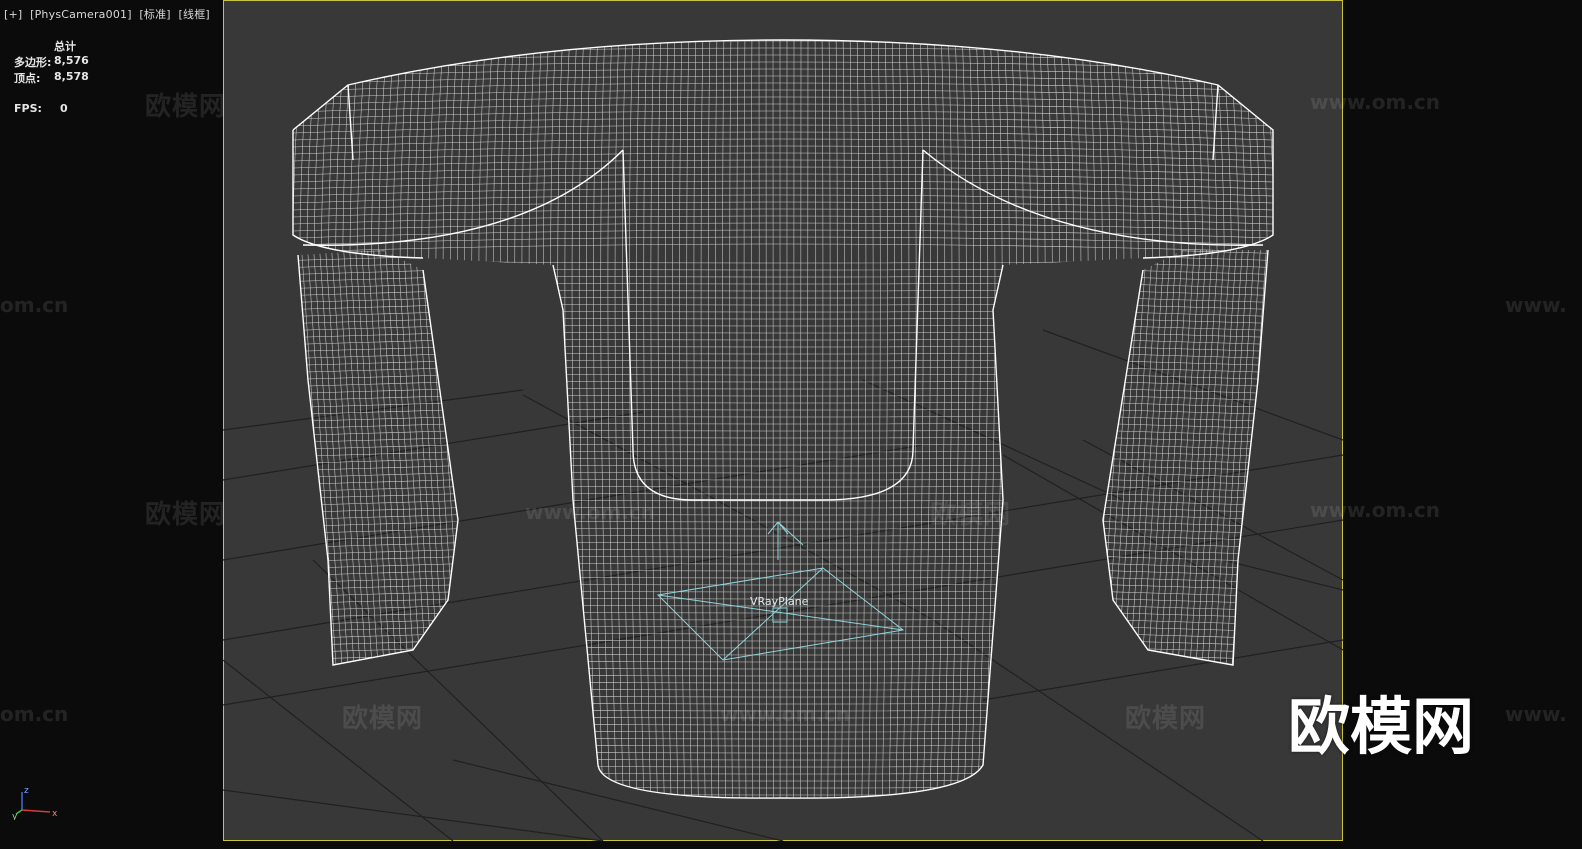 The image size is (1582, 849). I want to click on stats-vertices-row: 顶点: 8,578, so click(51, 78).